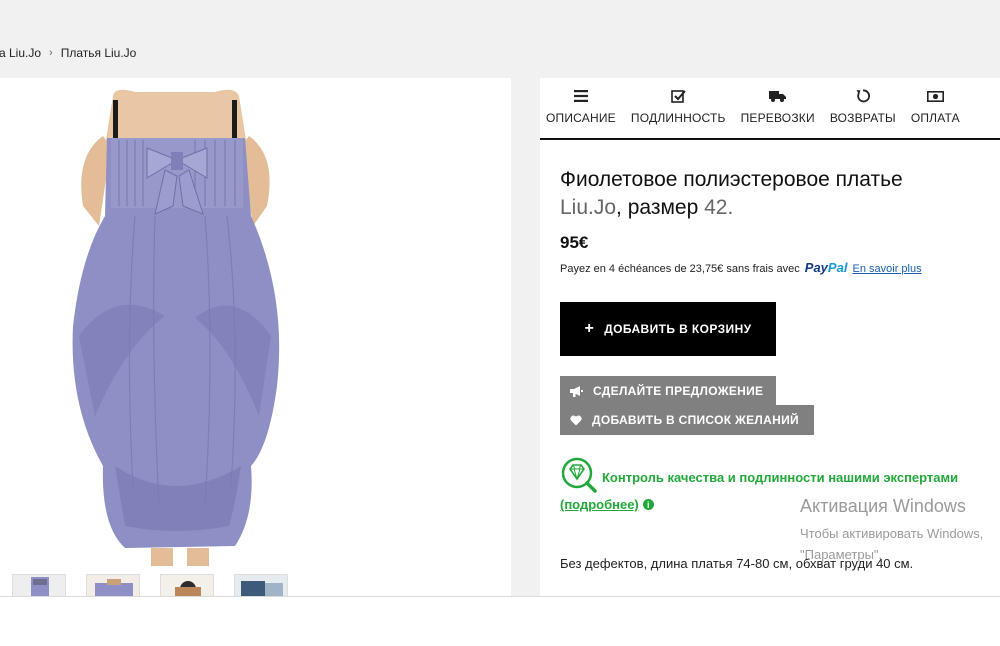  What do you see at coordinates (648, 504) in the screenshot?
I see `info-icon: i` at bounding box center [648, 504].